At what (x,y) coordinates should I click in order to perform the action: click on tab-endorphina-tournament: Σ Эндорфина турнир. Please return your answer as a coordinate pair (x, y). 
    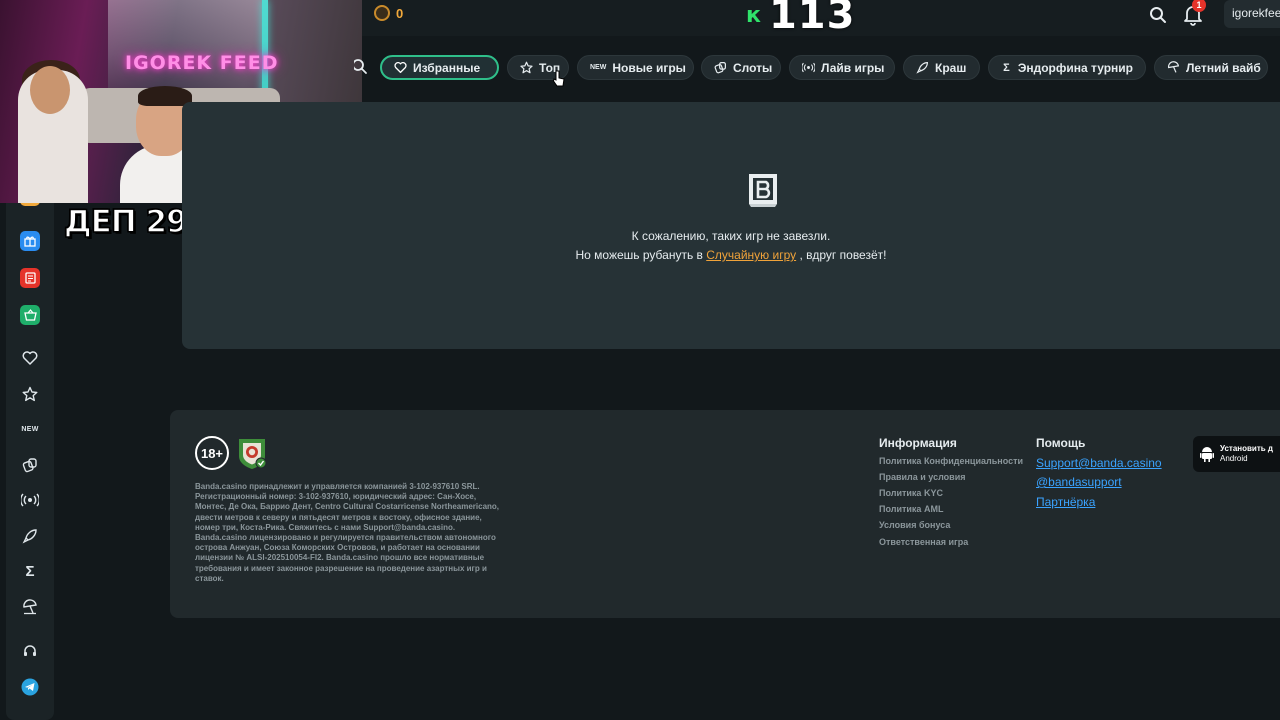
    Looking at the image, I should click on (1067, 67).